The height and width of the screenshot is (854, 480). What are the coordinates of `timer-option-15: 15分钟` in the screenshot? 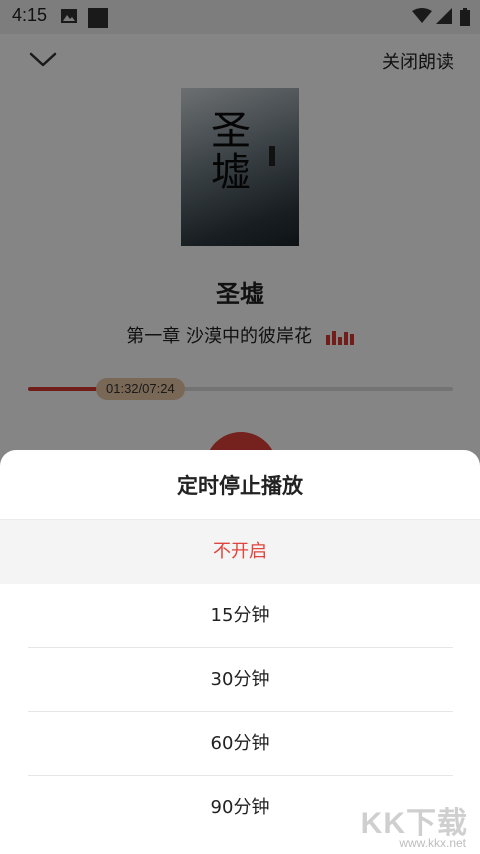 It's located at (240, 616).